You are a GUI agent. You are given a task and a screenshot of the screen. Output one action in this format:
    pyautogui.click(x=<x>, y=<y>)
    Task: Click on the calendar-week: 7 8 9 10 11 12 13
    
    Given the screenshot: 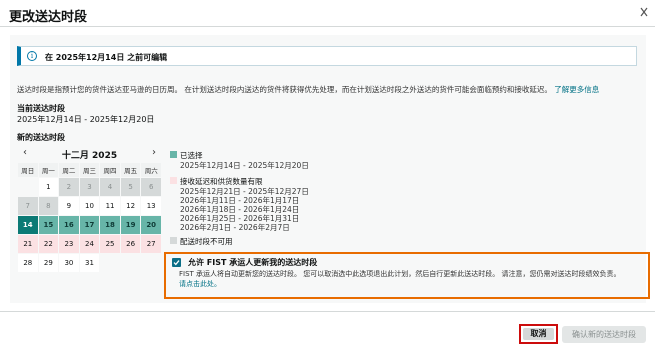 What is the action you would take?
    pyautogui.click(x=89, y=206)
    